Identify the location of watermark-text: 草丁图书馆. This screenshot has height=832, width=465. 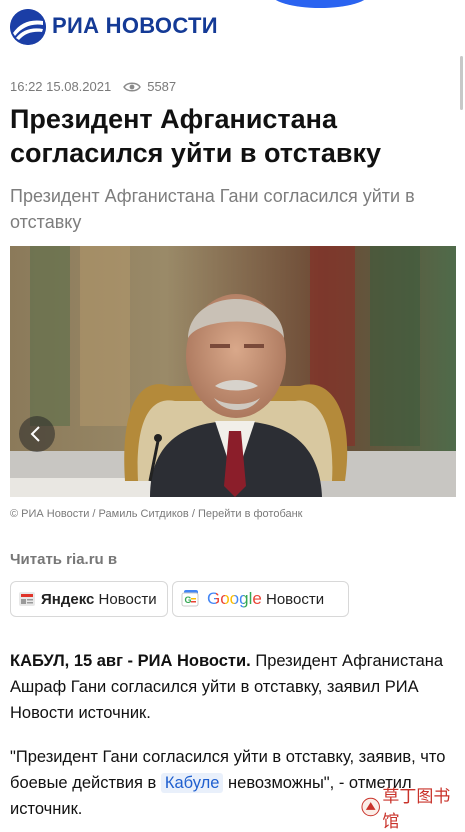
(416, 809).